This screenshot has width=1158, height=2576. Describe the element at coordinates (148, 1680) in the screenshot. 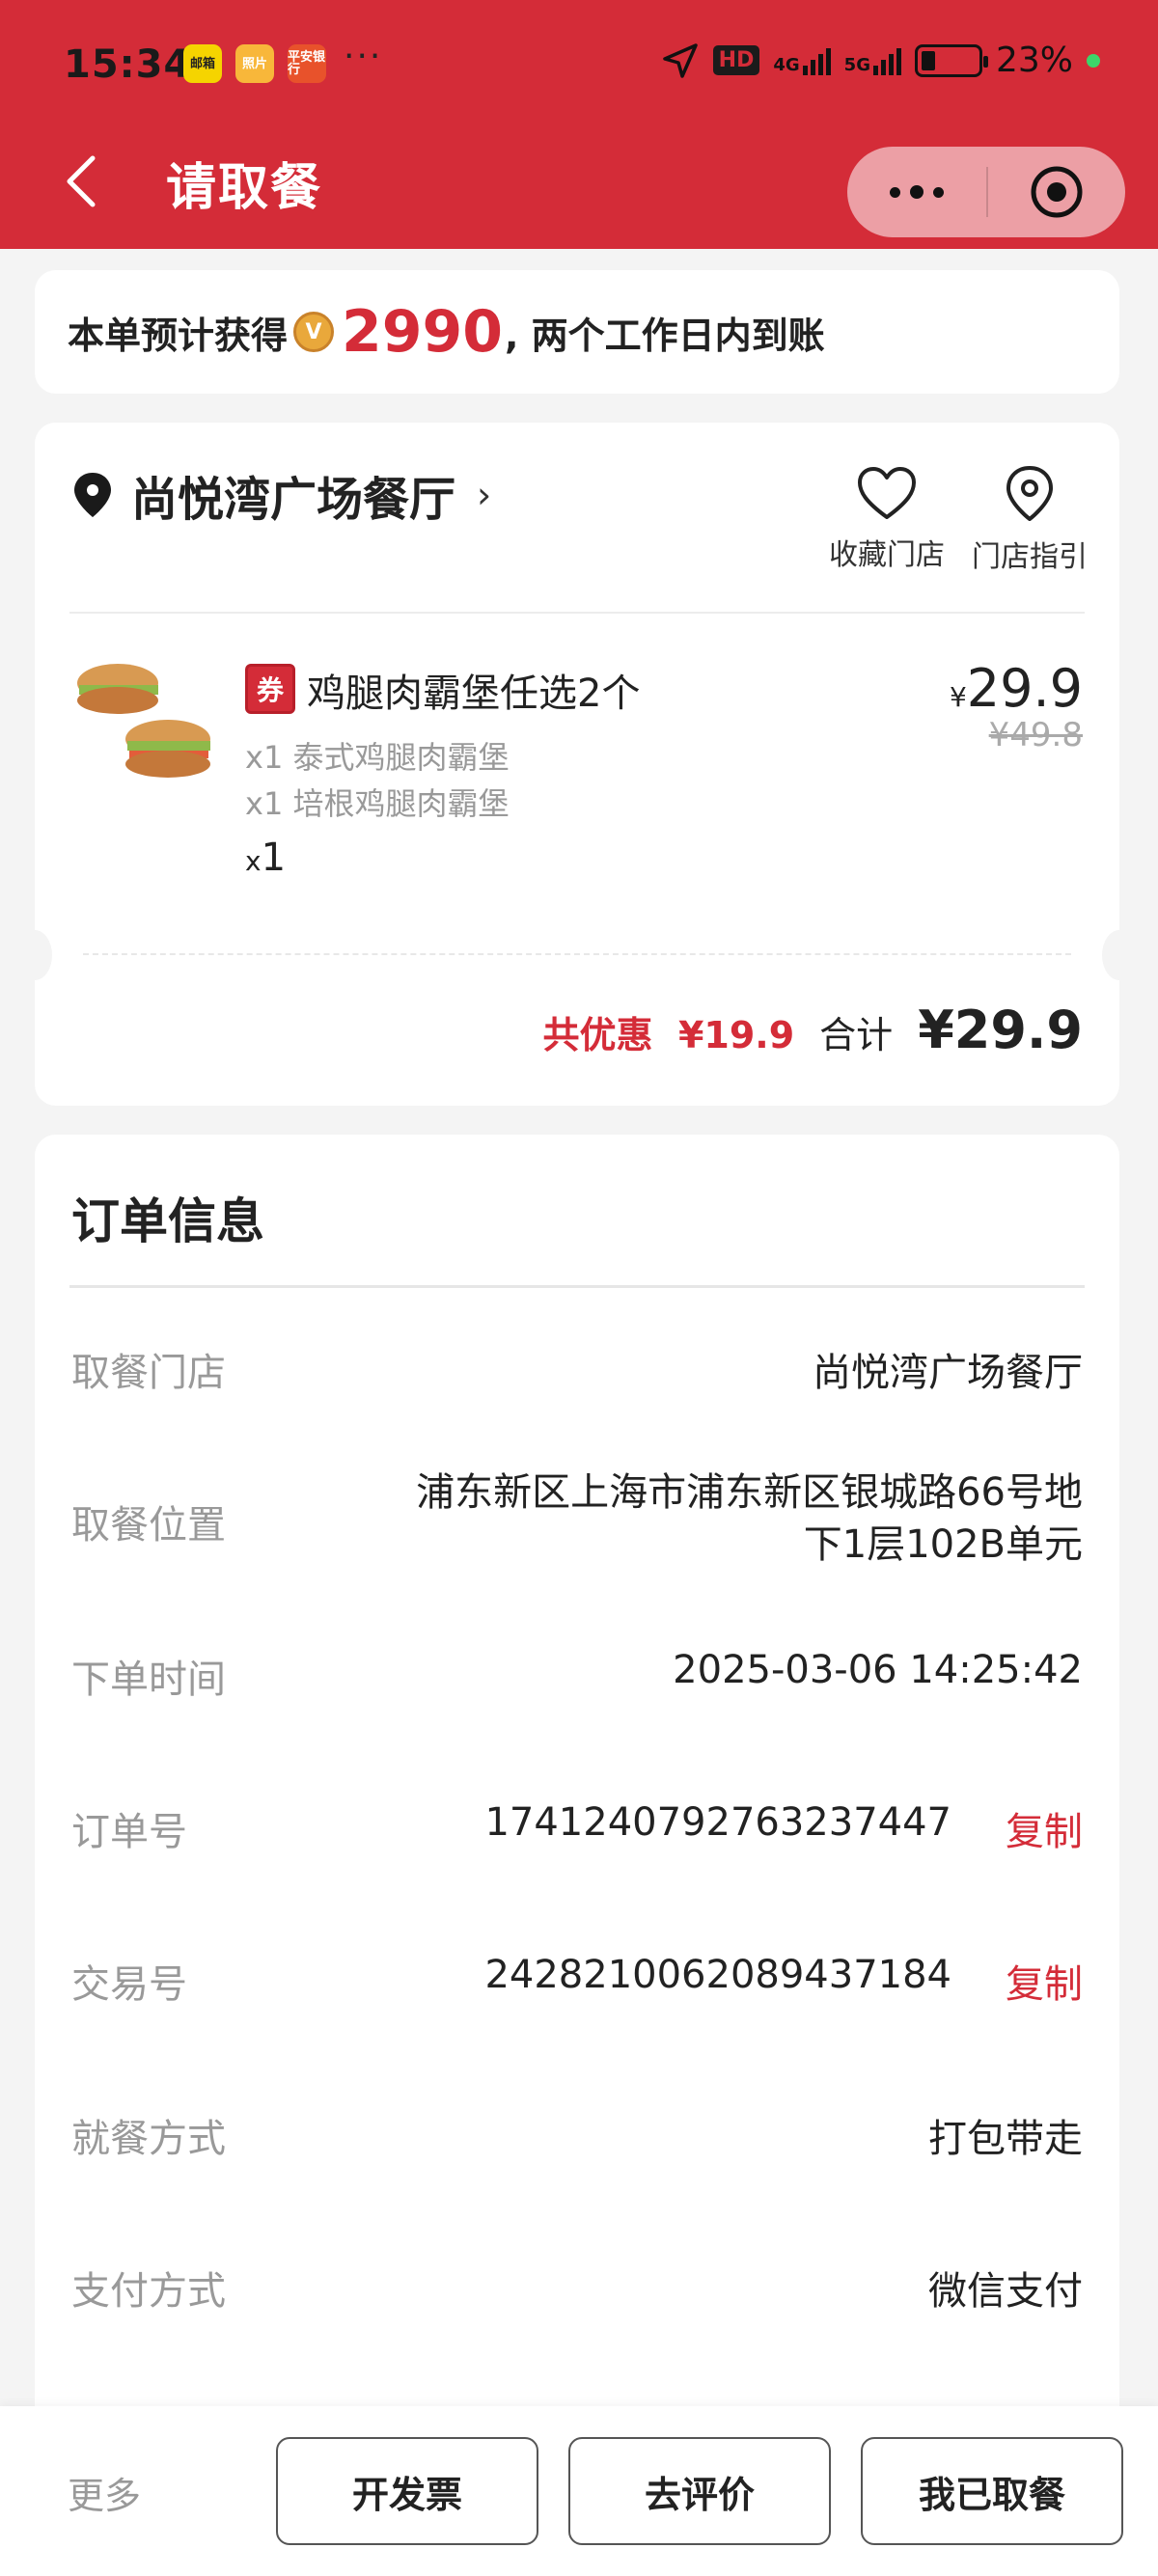

I see `order-time-label: 下单时间` at that location.